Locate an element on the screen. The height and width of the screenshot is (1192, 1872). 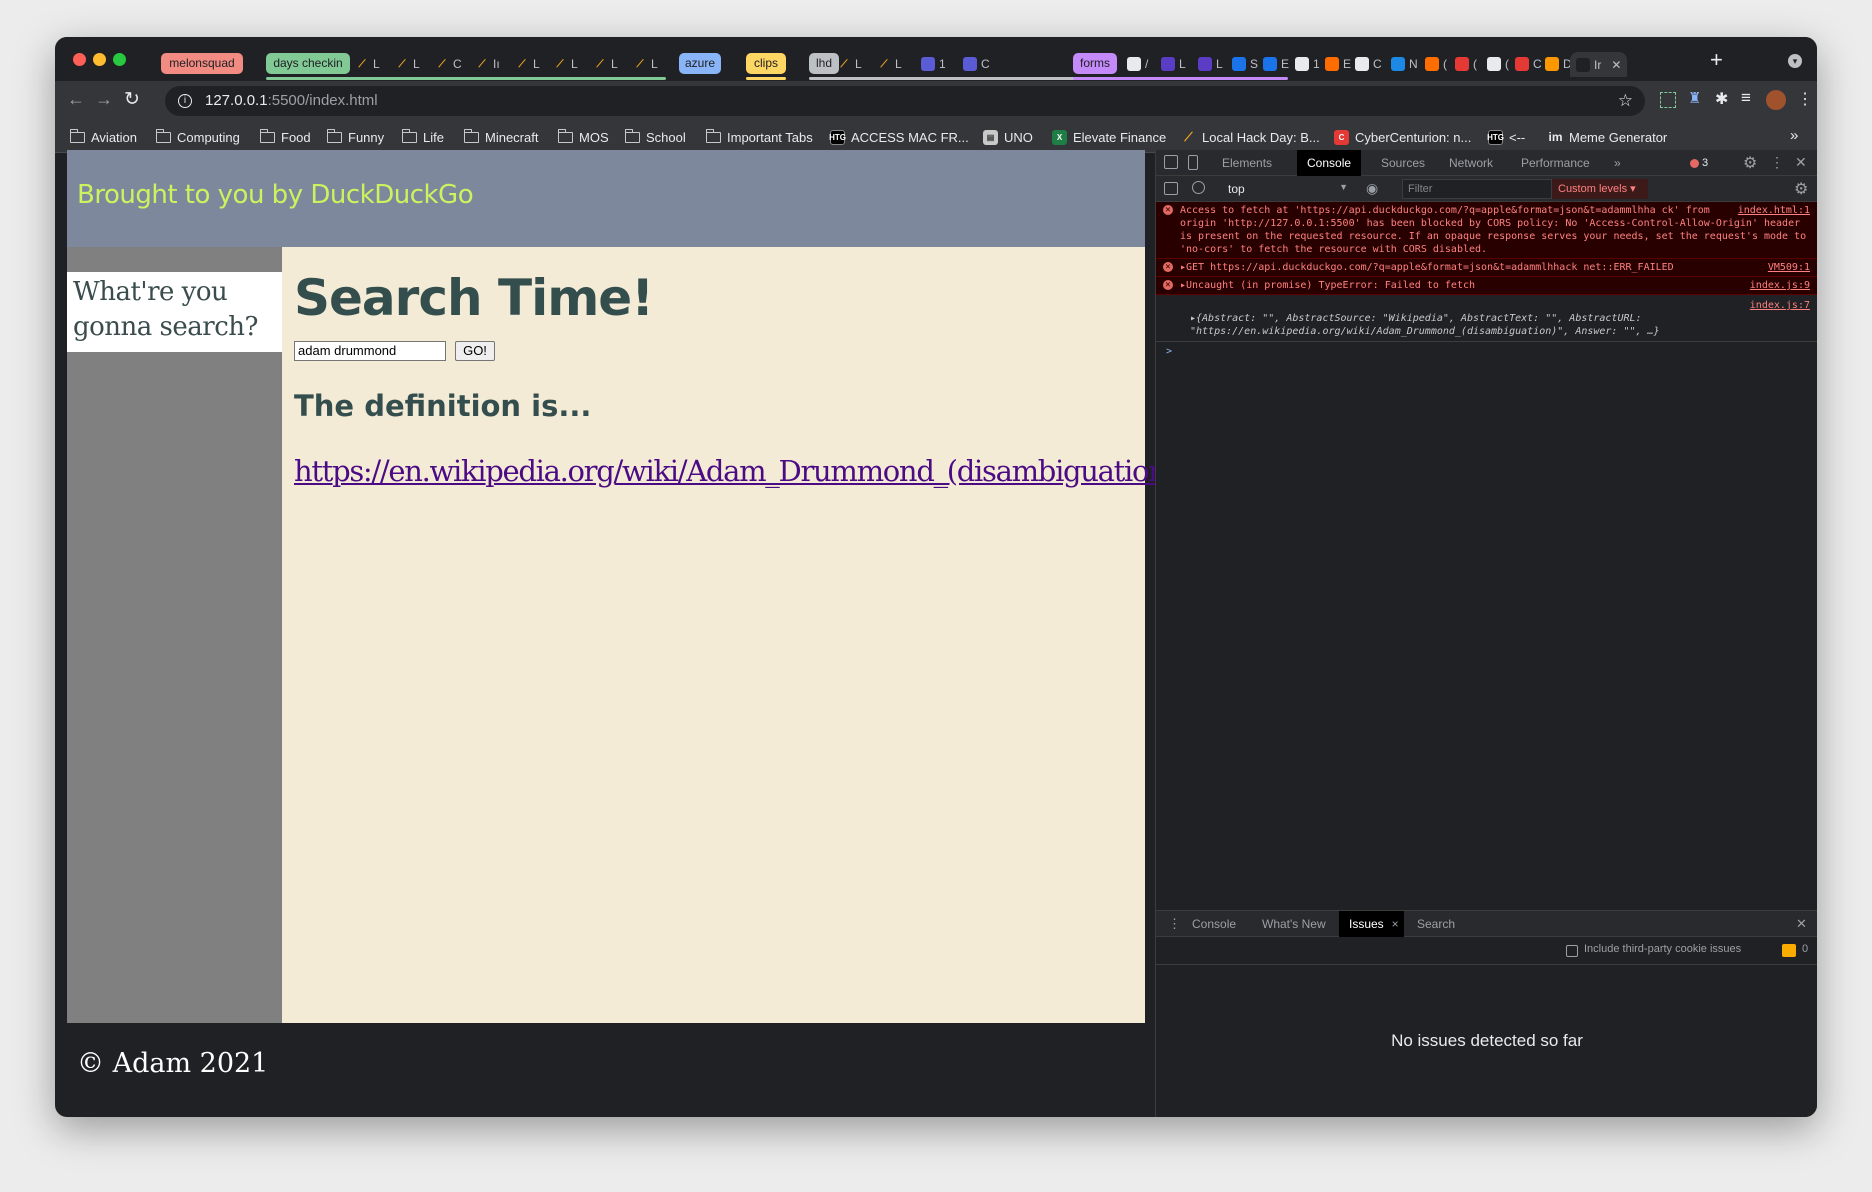
tab-group-lhd: lhd is located at coordinates (824, 63).